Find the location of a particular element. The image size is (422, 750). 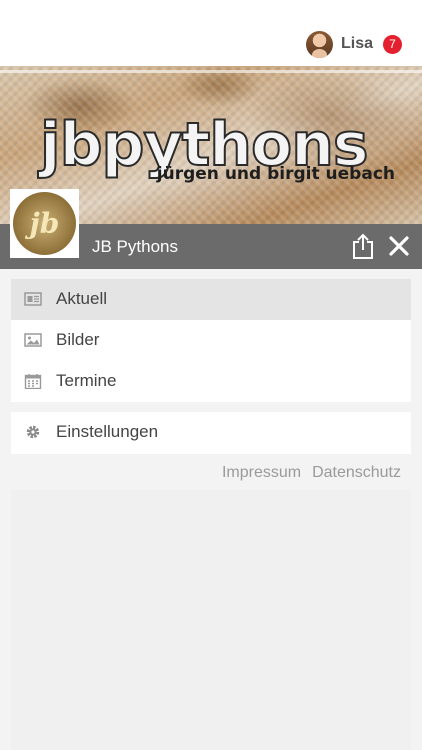

notification-badge: 7 is located at coordinates (392, 44).